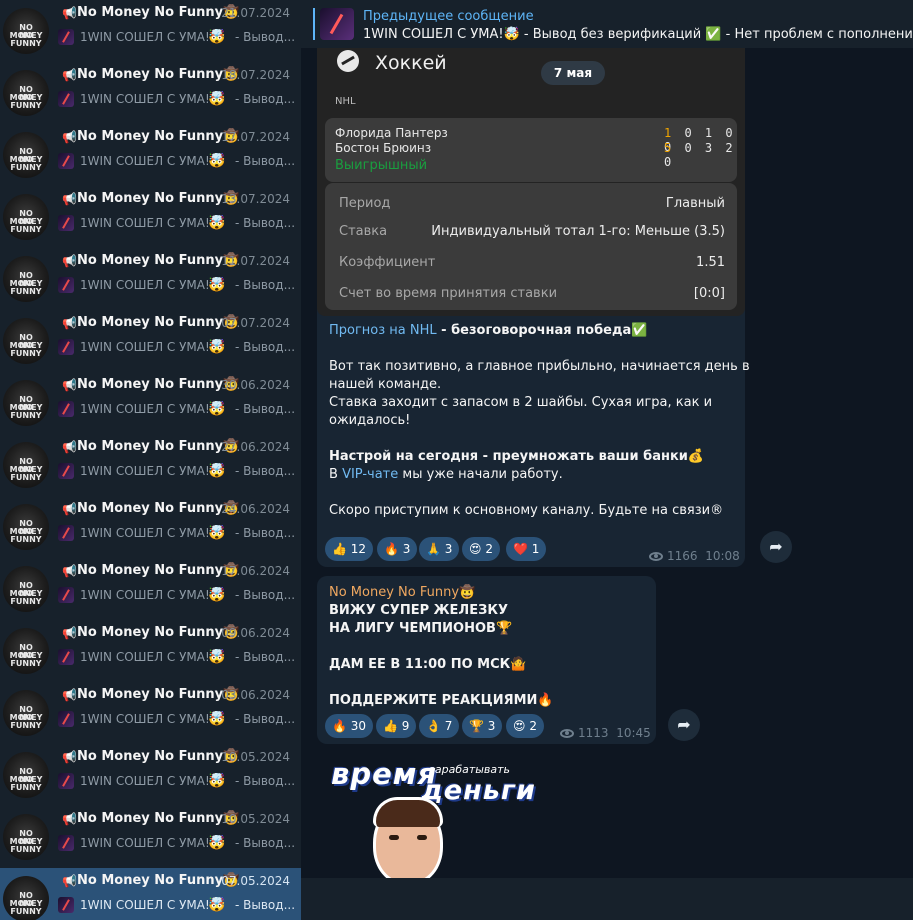  I want to click on chat-date: 10.05.2024, so click(255, 819).